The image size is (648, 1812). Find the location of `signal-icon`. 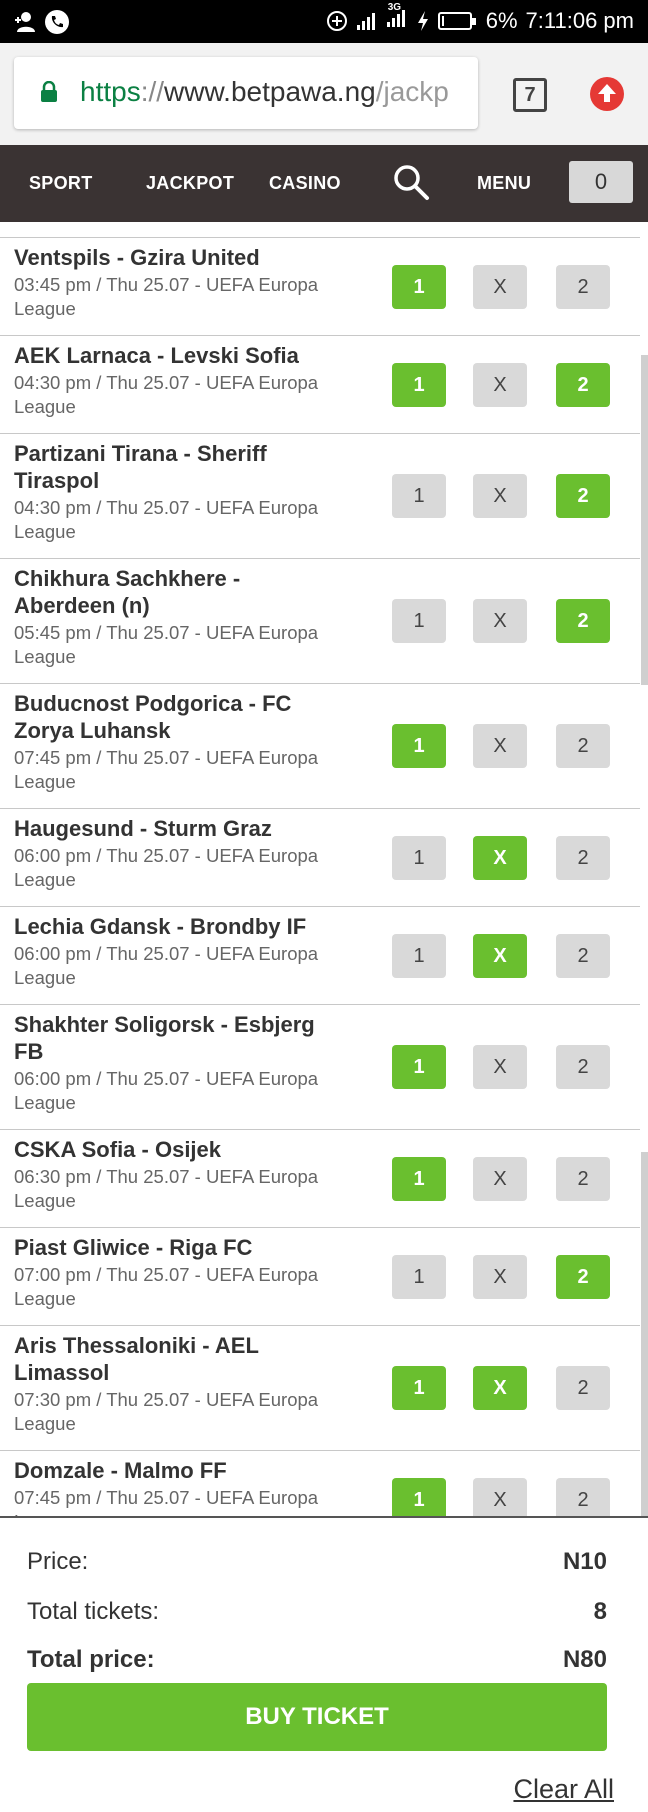

signal-icon is located at coordinates (365, 21).